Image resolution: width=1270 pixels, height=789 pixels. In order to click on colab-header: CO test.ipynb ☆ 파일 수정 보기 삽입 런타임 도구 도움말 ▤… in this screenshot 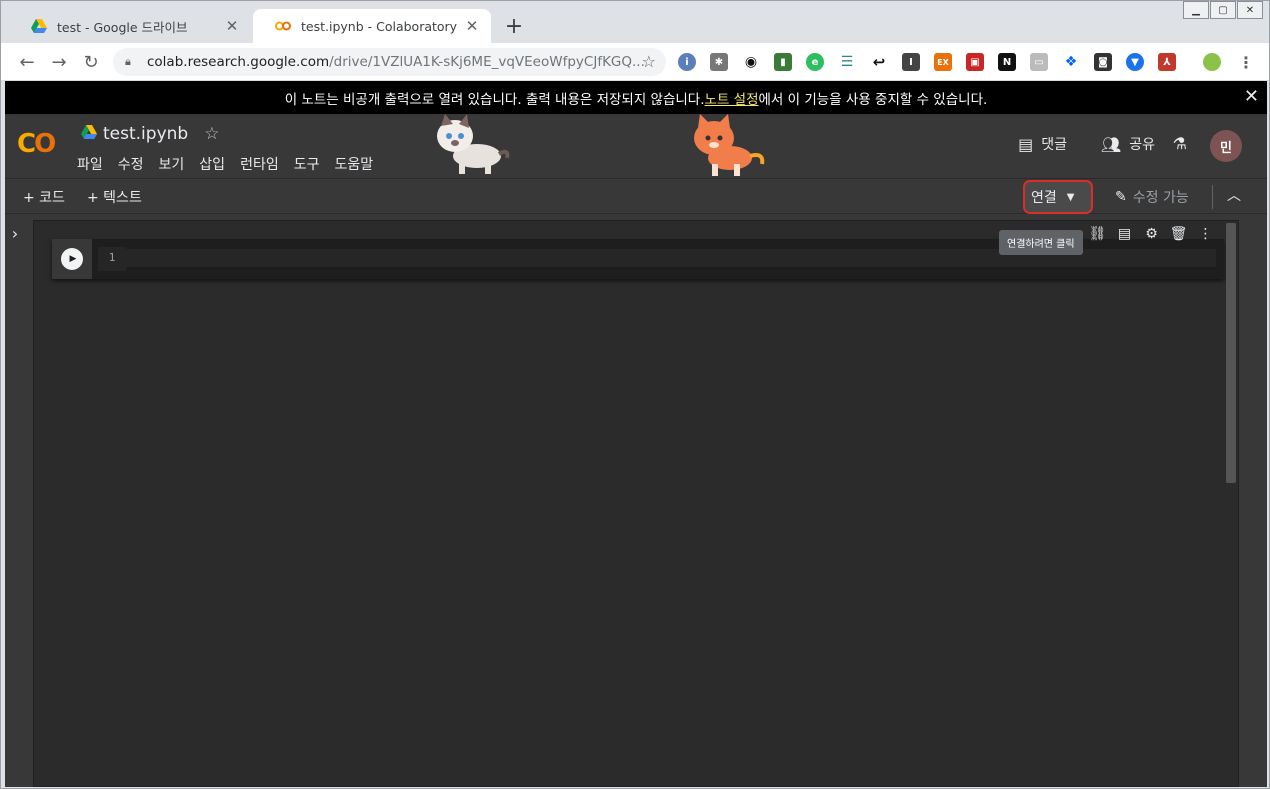, I will do `click(636, 146)`.